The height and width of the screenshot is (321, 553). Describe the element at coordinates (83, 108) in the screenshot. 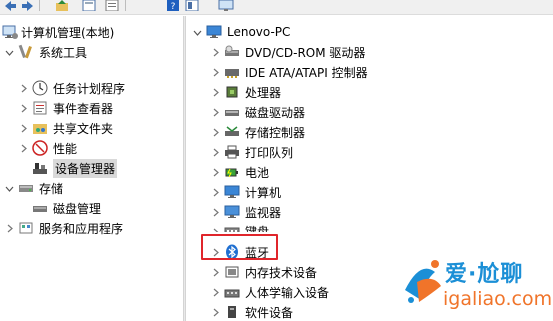

I see `tree-item-label: 事件查看器` at that location.